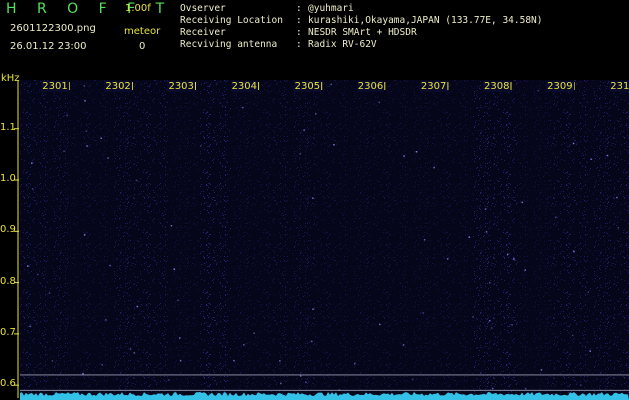  What do you see at coordinates (181, 86) in the screenshot?
I see `x-tick-label: 2303` at bounding box center [181, 86].